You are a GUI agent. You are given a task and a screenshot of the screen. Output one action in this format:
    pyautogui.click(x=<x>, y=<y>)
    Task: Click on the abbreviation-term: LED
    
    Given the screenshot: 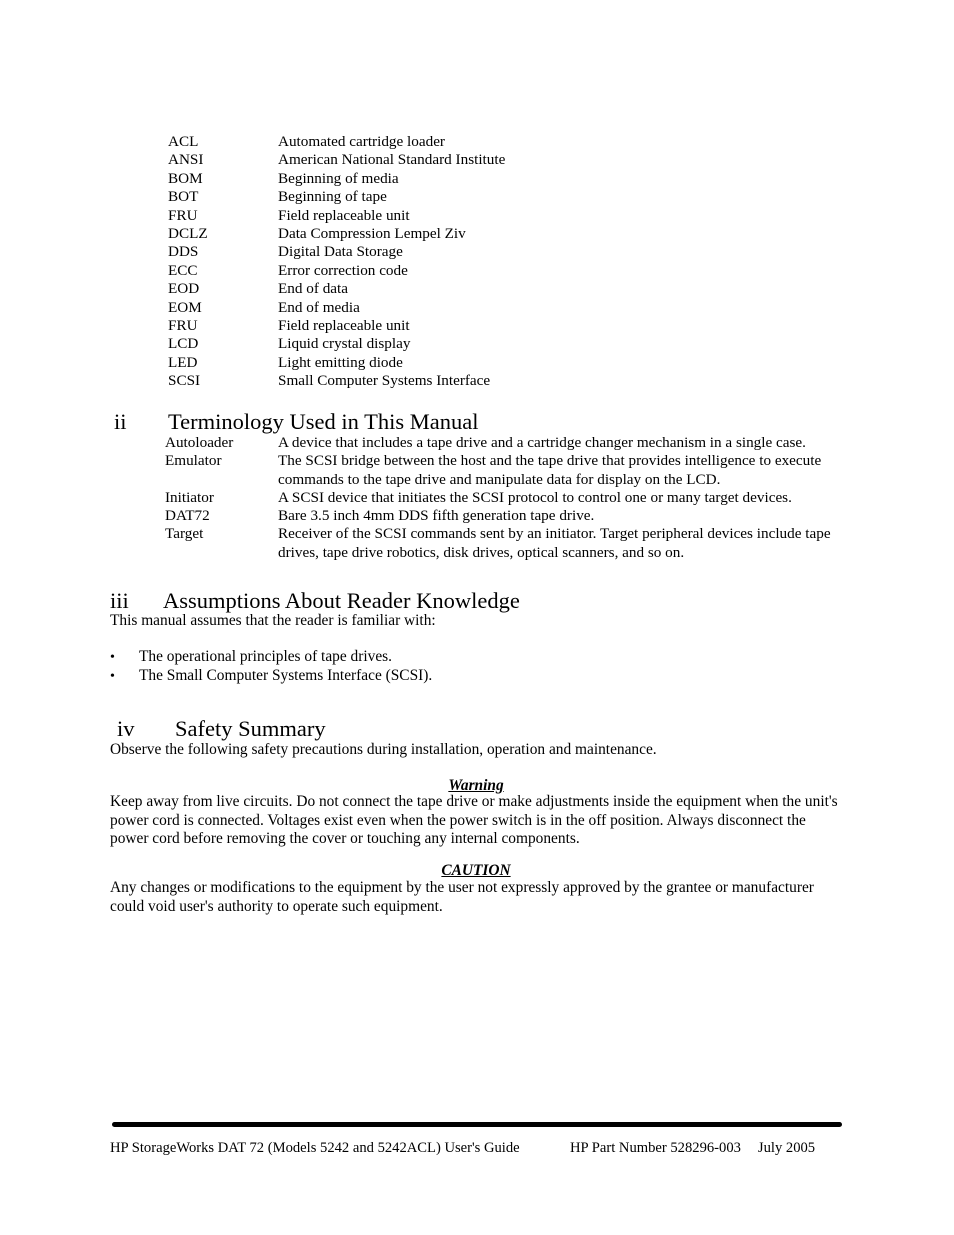 What is the action you would take?
    pyautogui.click(x=183, y=362)
    